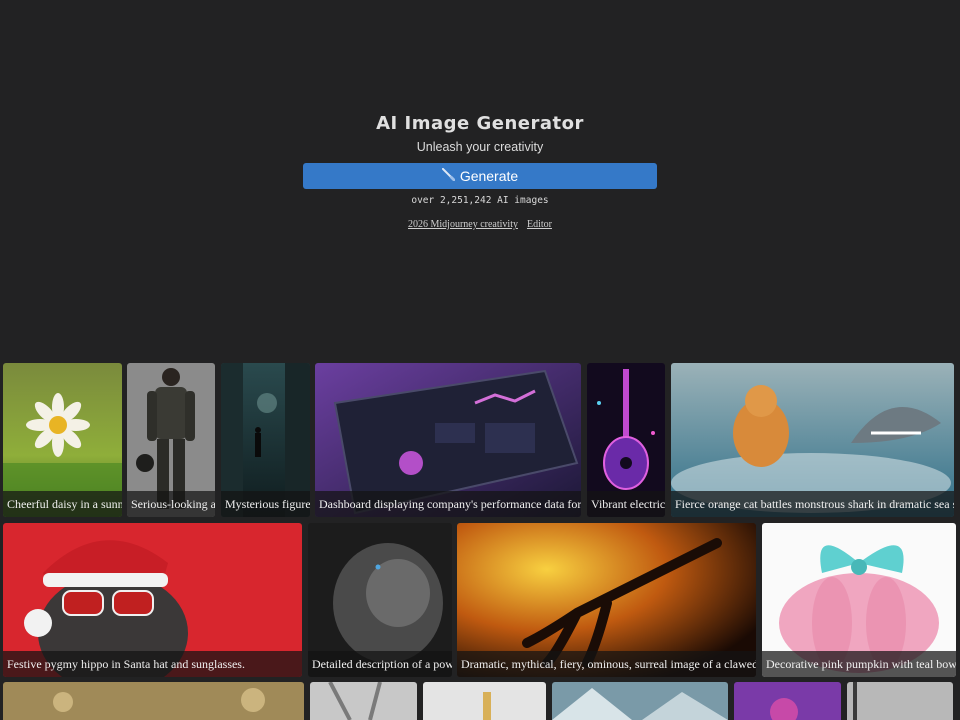  I want to click on gallery-tile: Decorative pink pumpkin with teal bow, so click(859, 600).